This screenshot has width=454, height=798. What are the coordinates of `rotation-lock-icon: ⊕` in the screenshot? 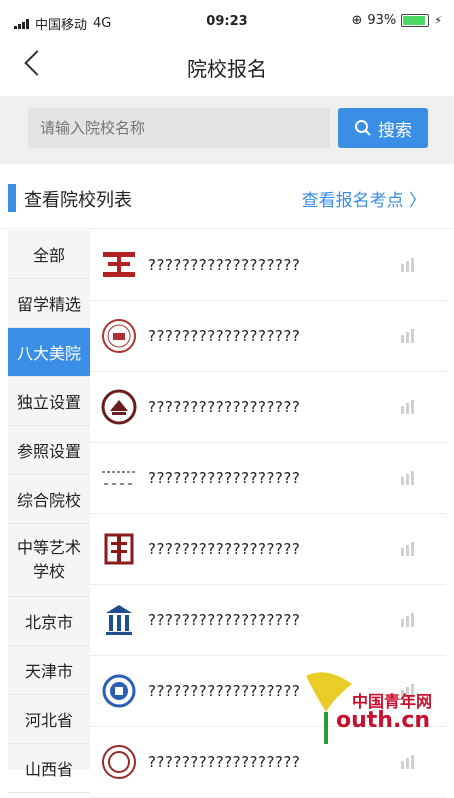 It's located at (357, 20).